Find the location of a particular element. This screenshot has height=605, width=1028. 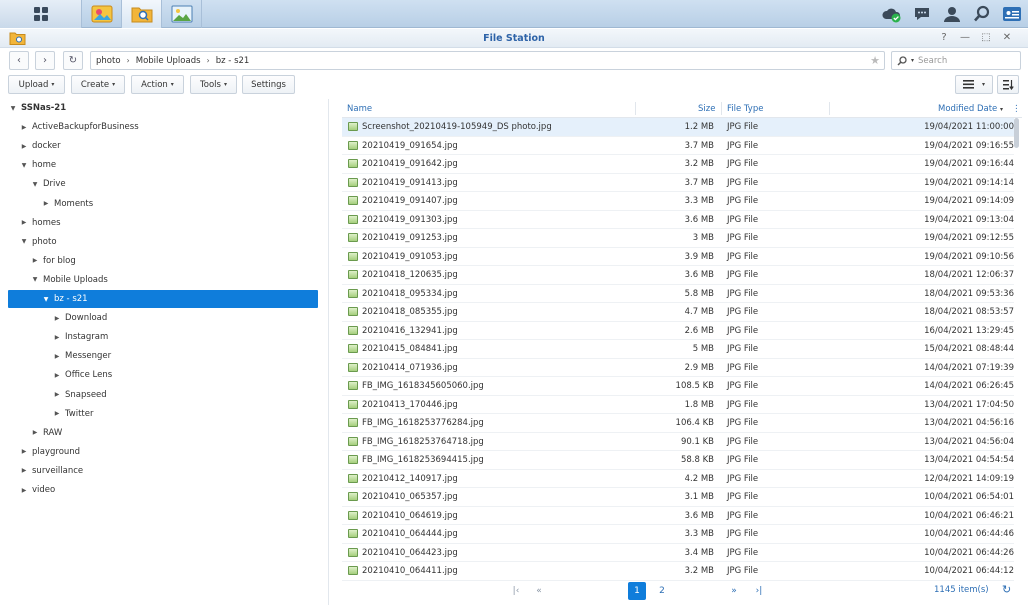

tree-item: ▼ SSNas-21 is located at coordinates (163, 108).